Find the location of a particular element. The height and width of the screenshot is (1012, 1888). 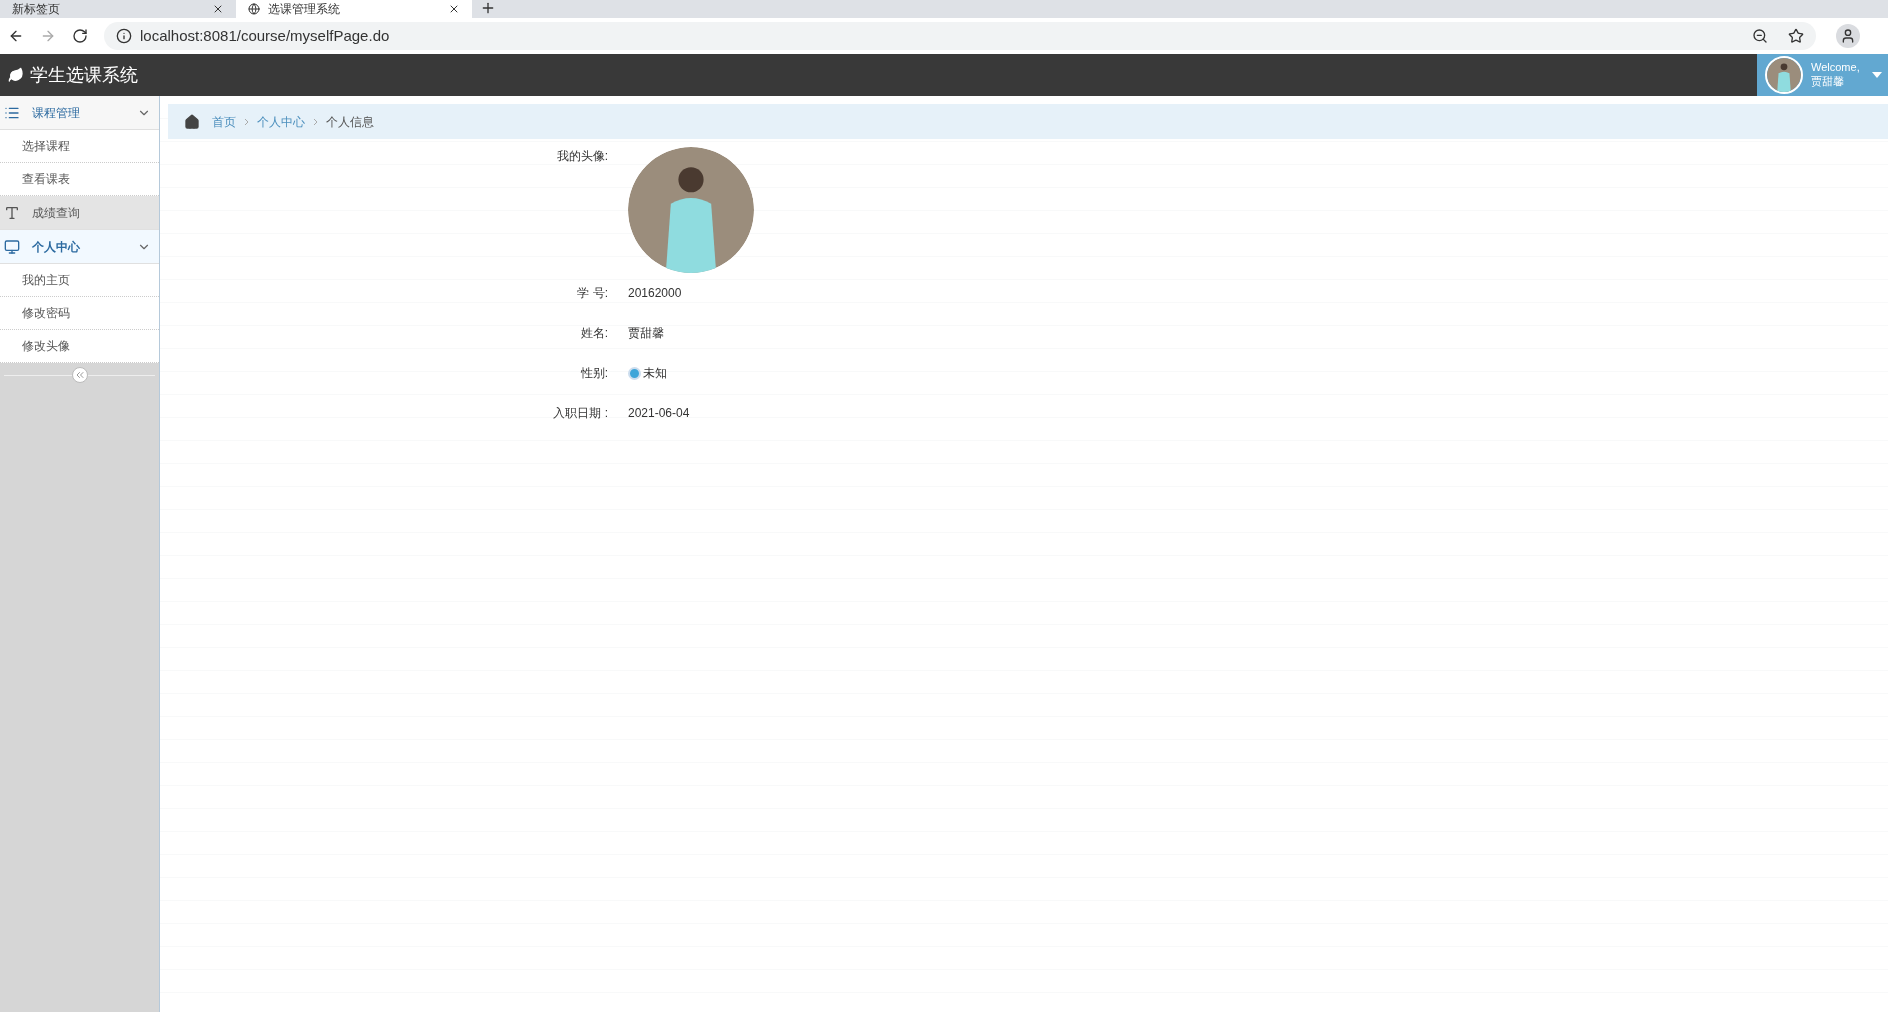

tab-title: 新标签页 is located at coordinates (36, 9).